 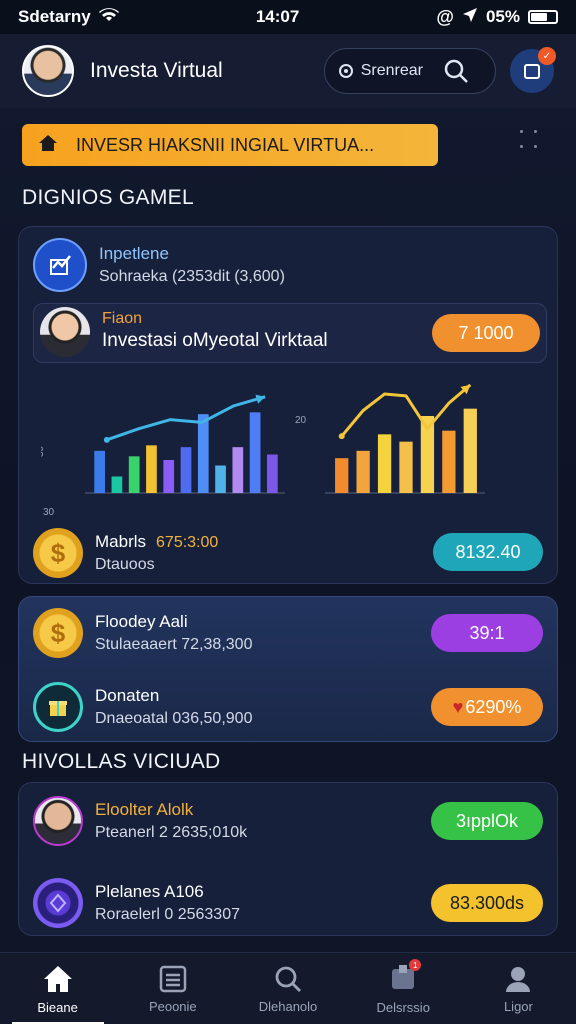 I want to click on chart-right, so click(x=405, y=438).